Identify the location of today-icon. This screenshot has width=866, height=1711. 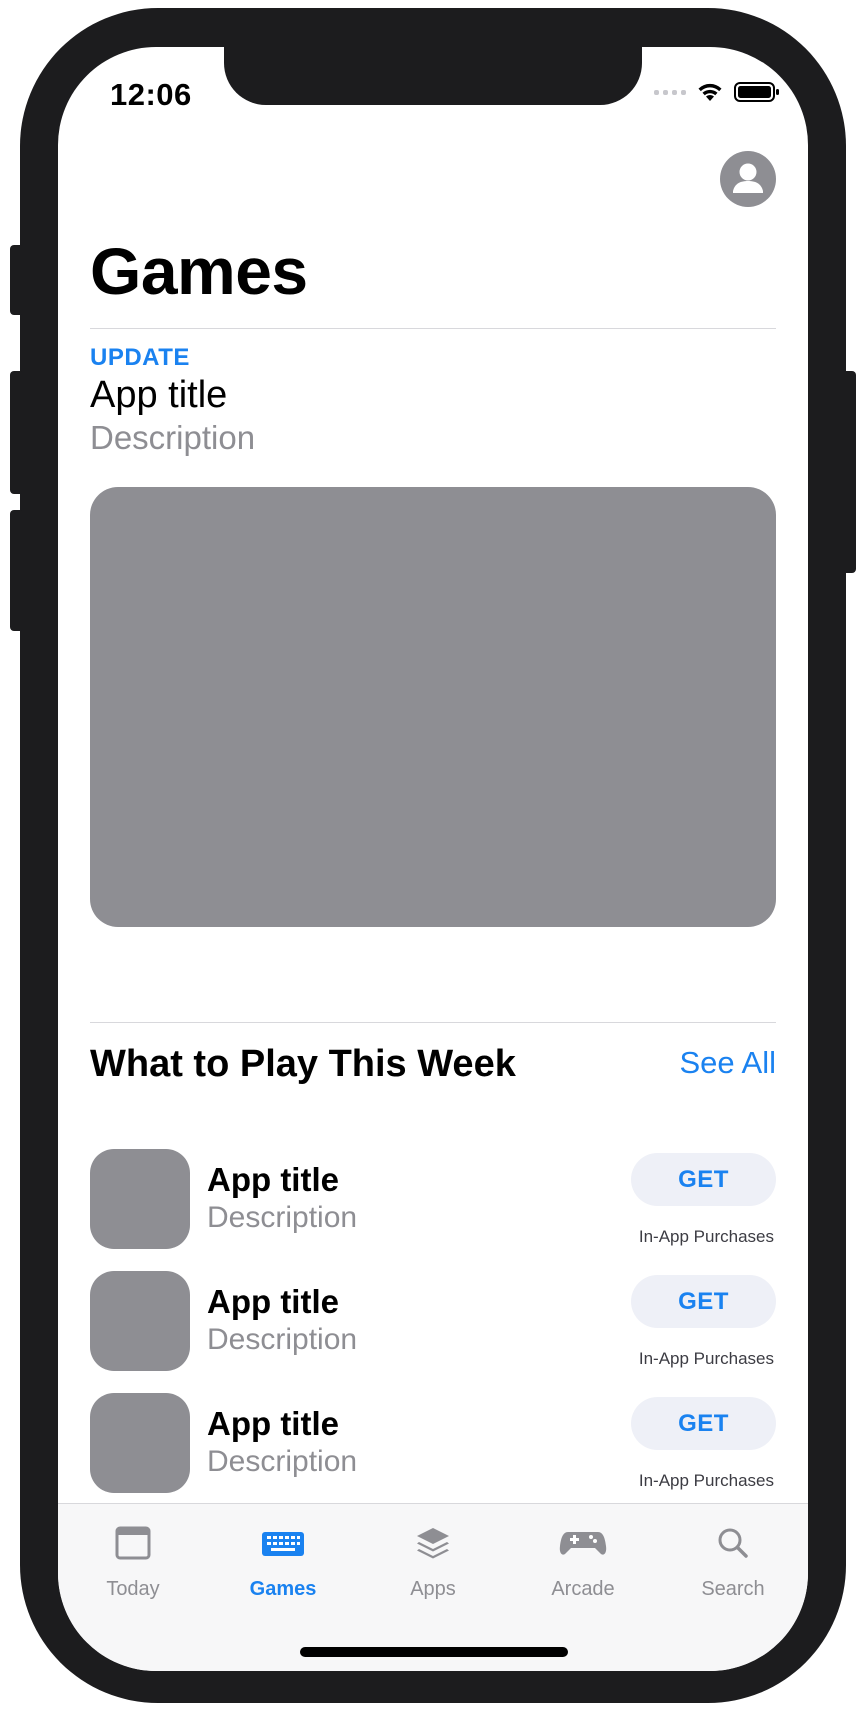
(133, 1543).